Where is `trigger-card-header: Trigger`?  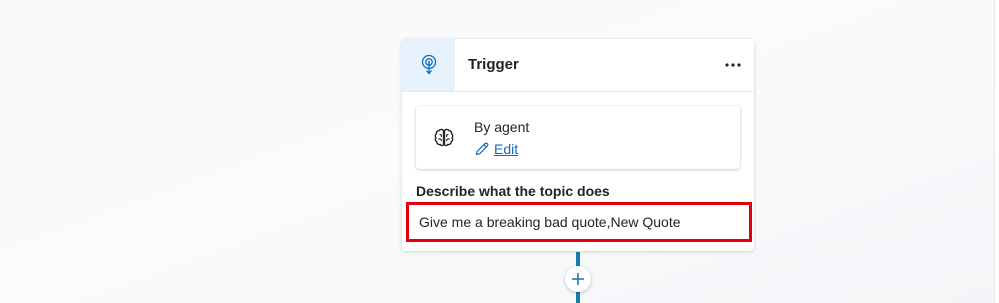 trigger-card-header: Trigger is located at coordinates (578, 65).